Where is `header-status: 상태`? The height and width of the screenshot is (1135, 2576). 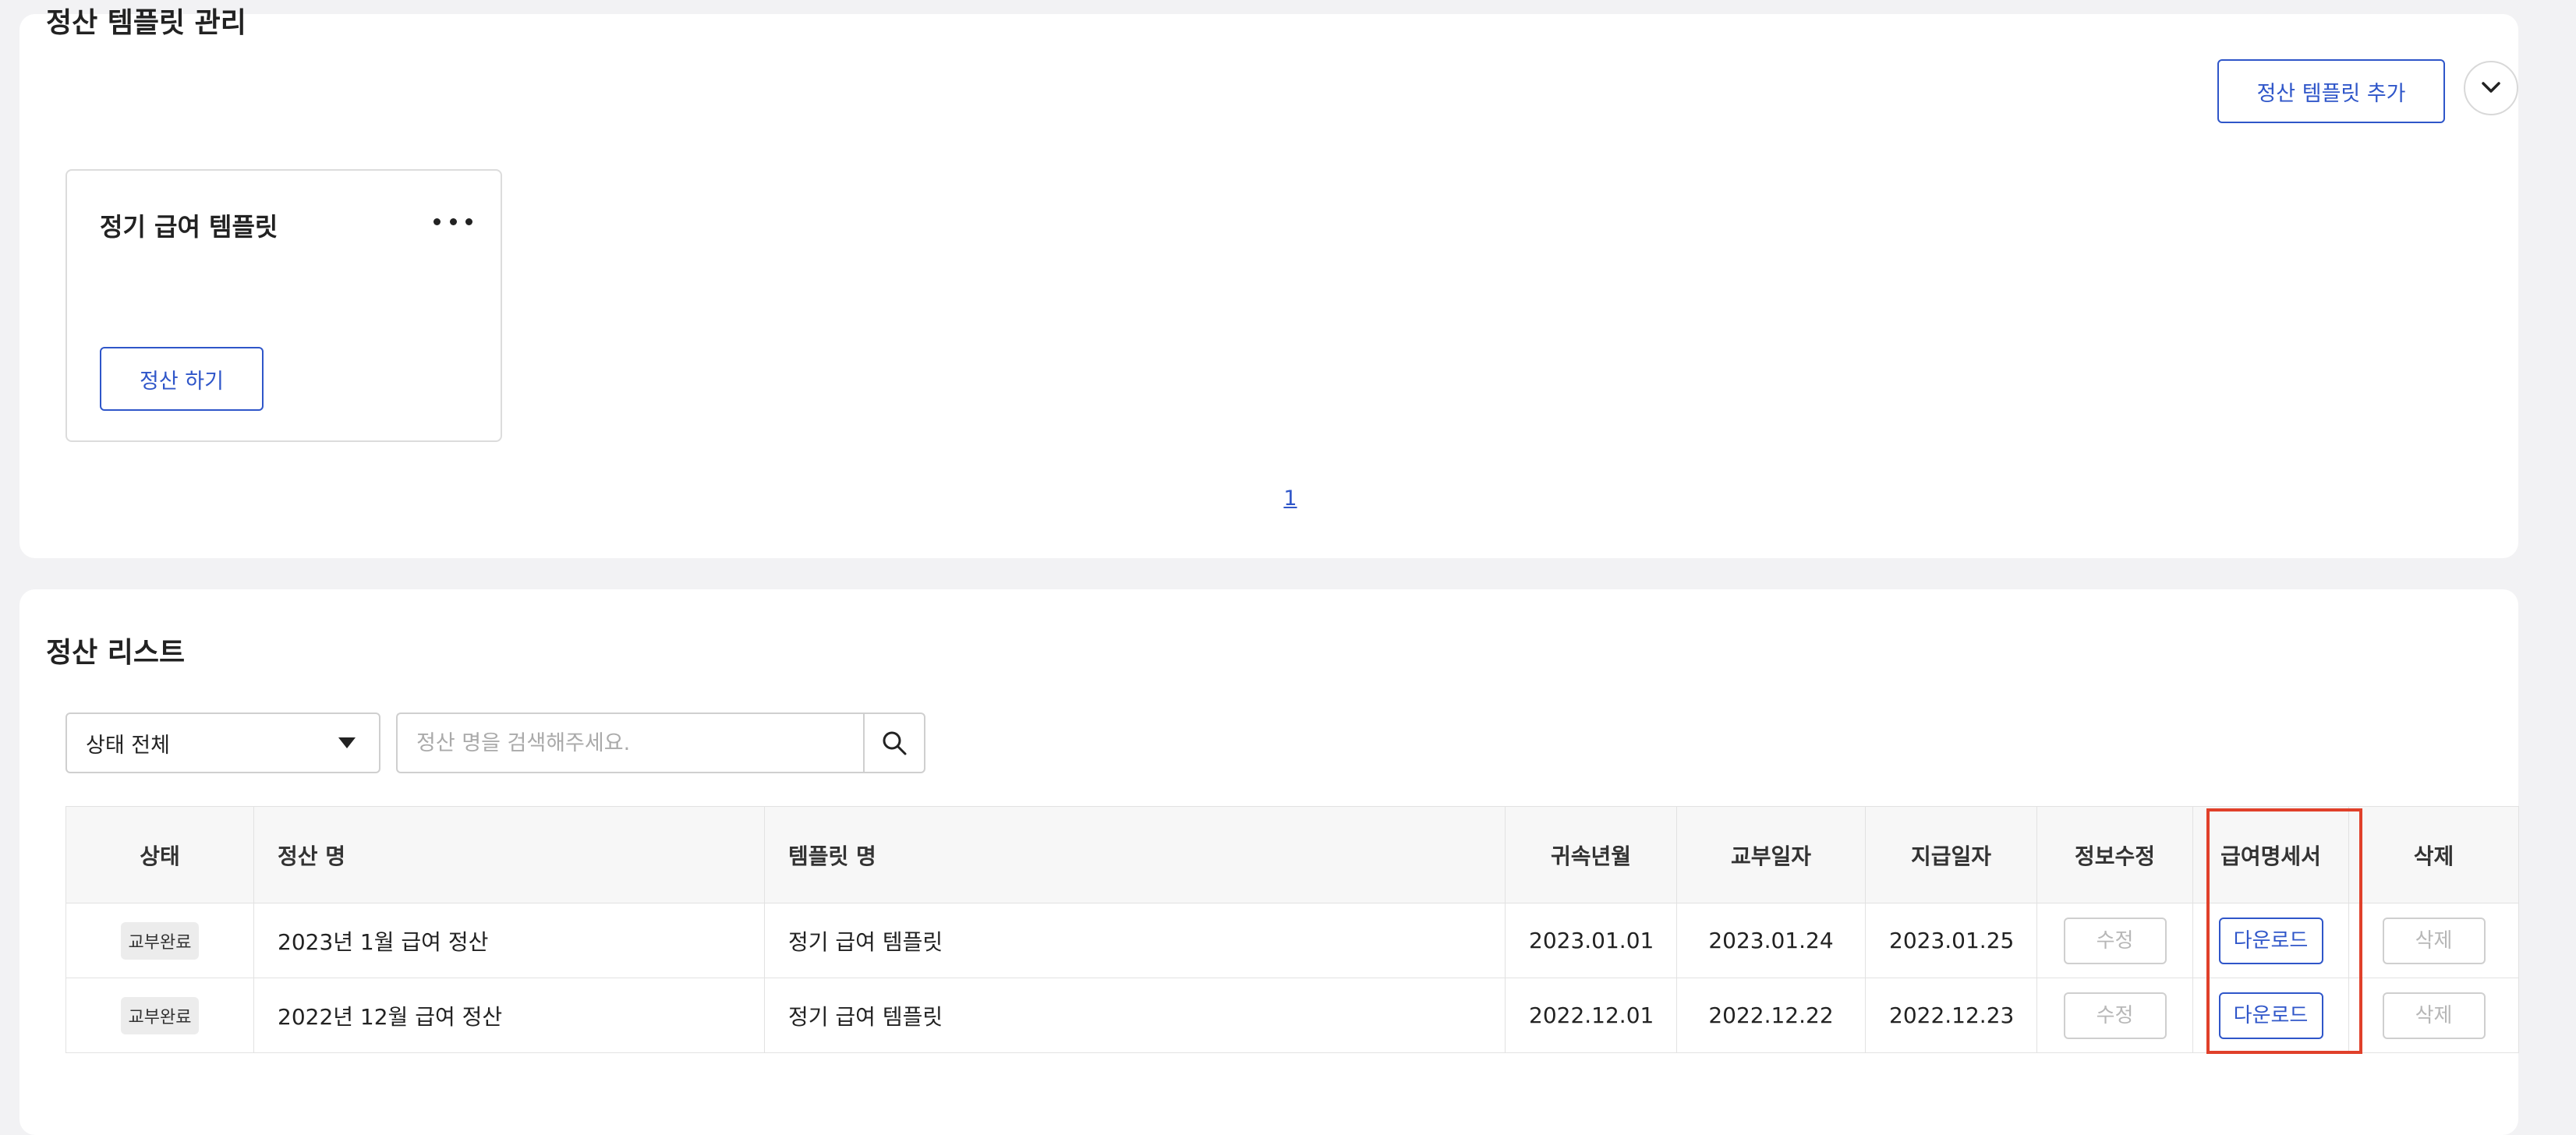 header-status: 상태 is located at coordinates (159, 854).